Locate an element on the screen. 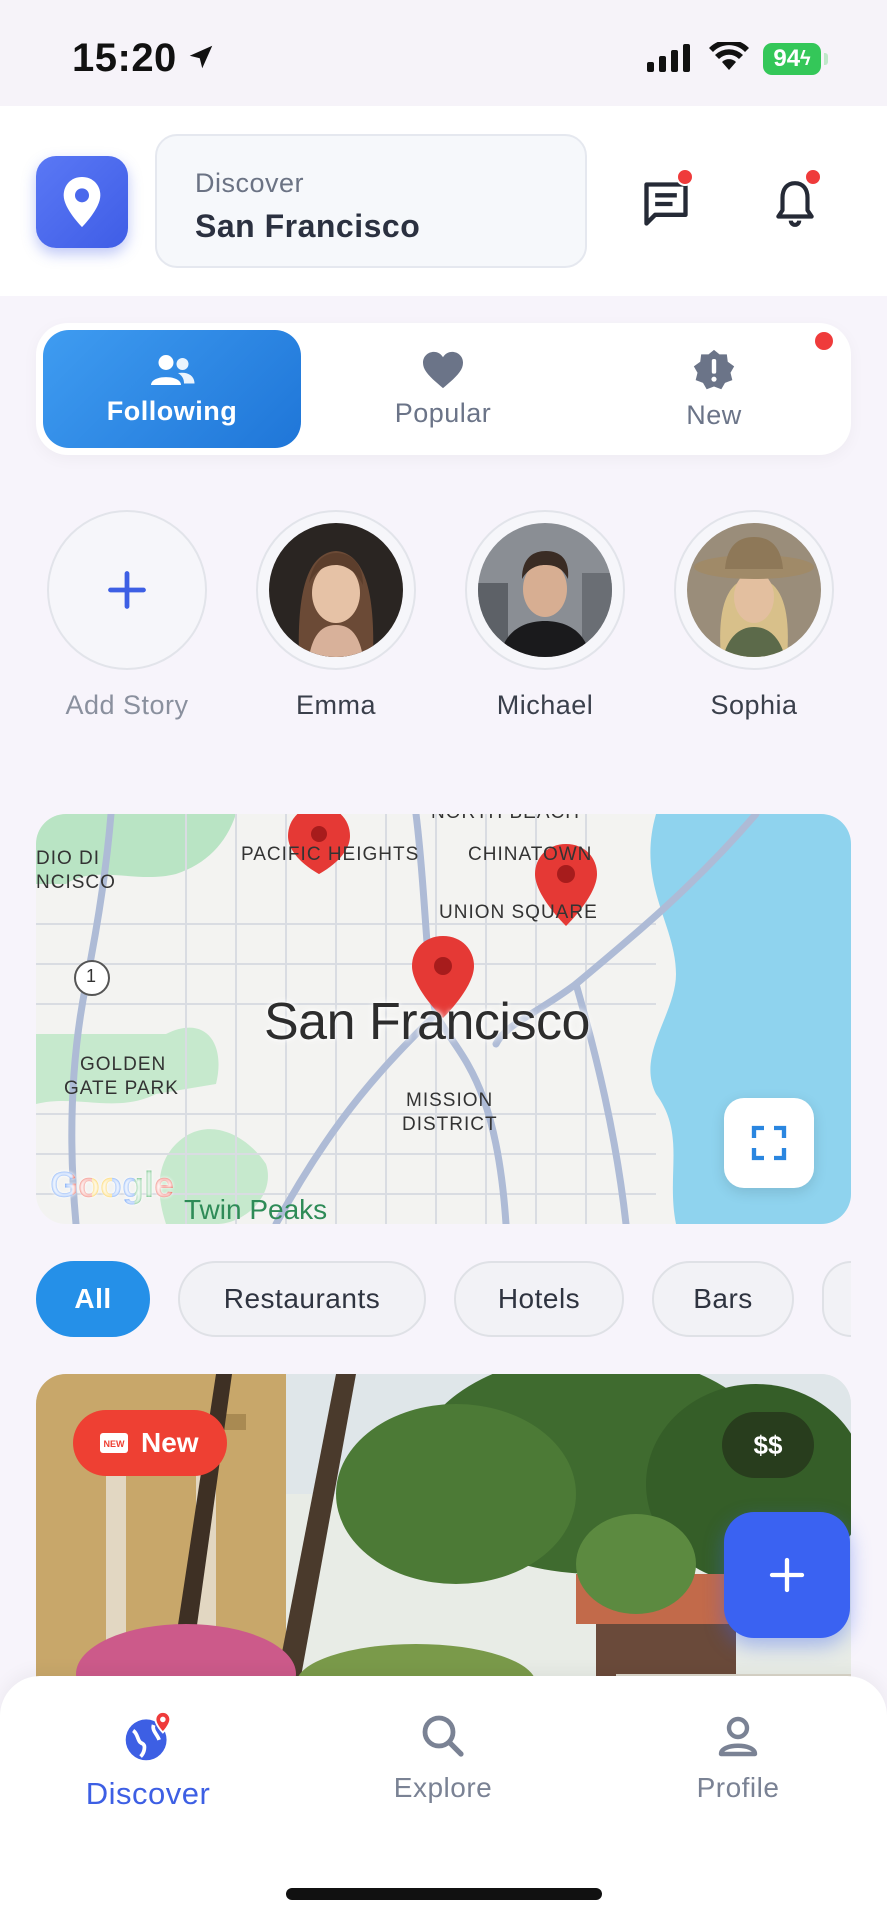  cellular-signal-icon is located at coordinates (668, 58).